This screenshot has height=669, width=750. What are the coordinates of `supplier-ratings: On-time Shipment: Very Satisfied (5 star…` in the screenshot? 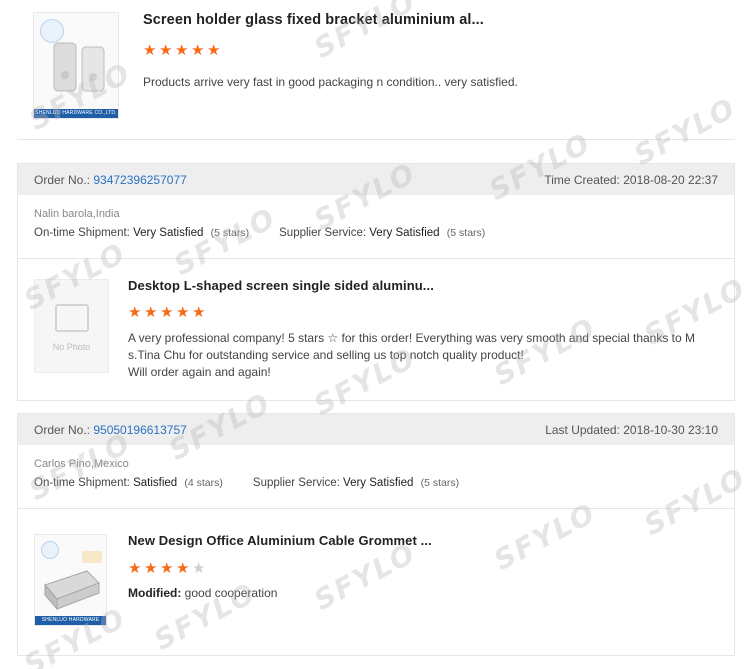 It's located at (376, 233).